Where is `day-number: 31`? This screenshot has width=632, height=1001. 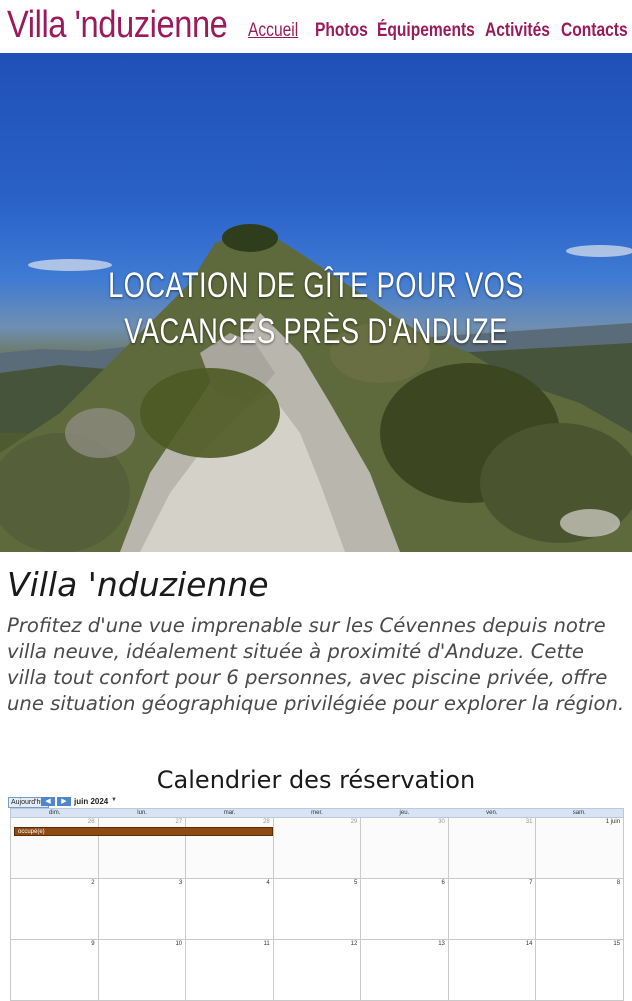
day-number: 31 is located at coordinates (529, 822).